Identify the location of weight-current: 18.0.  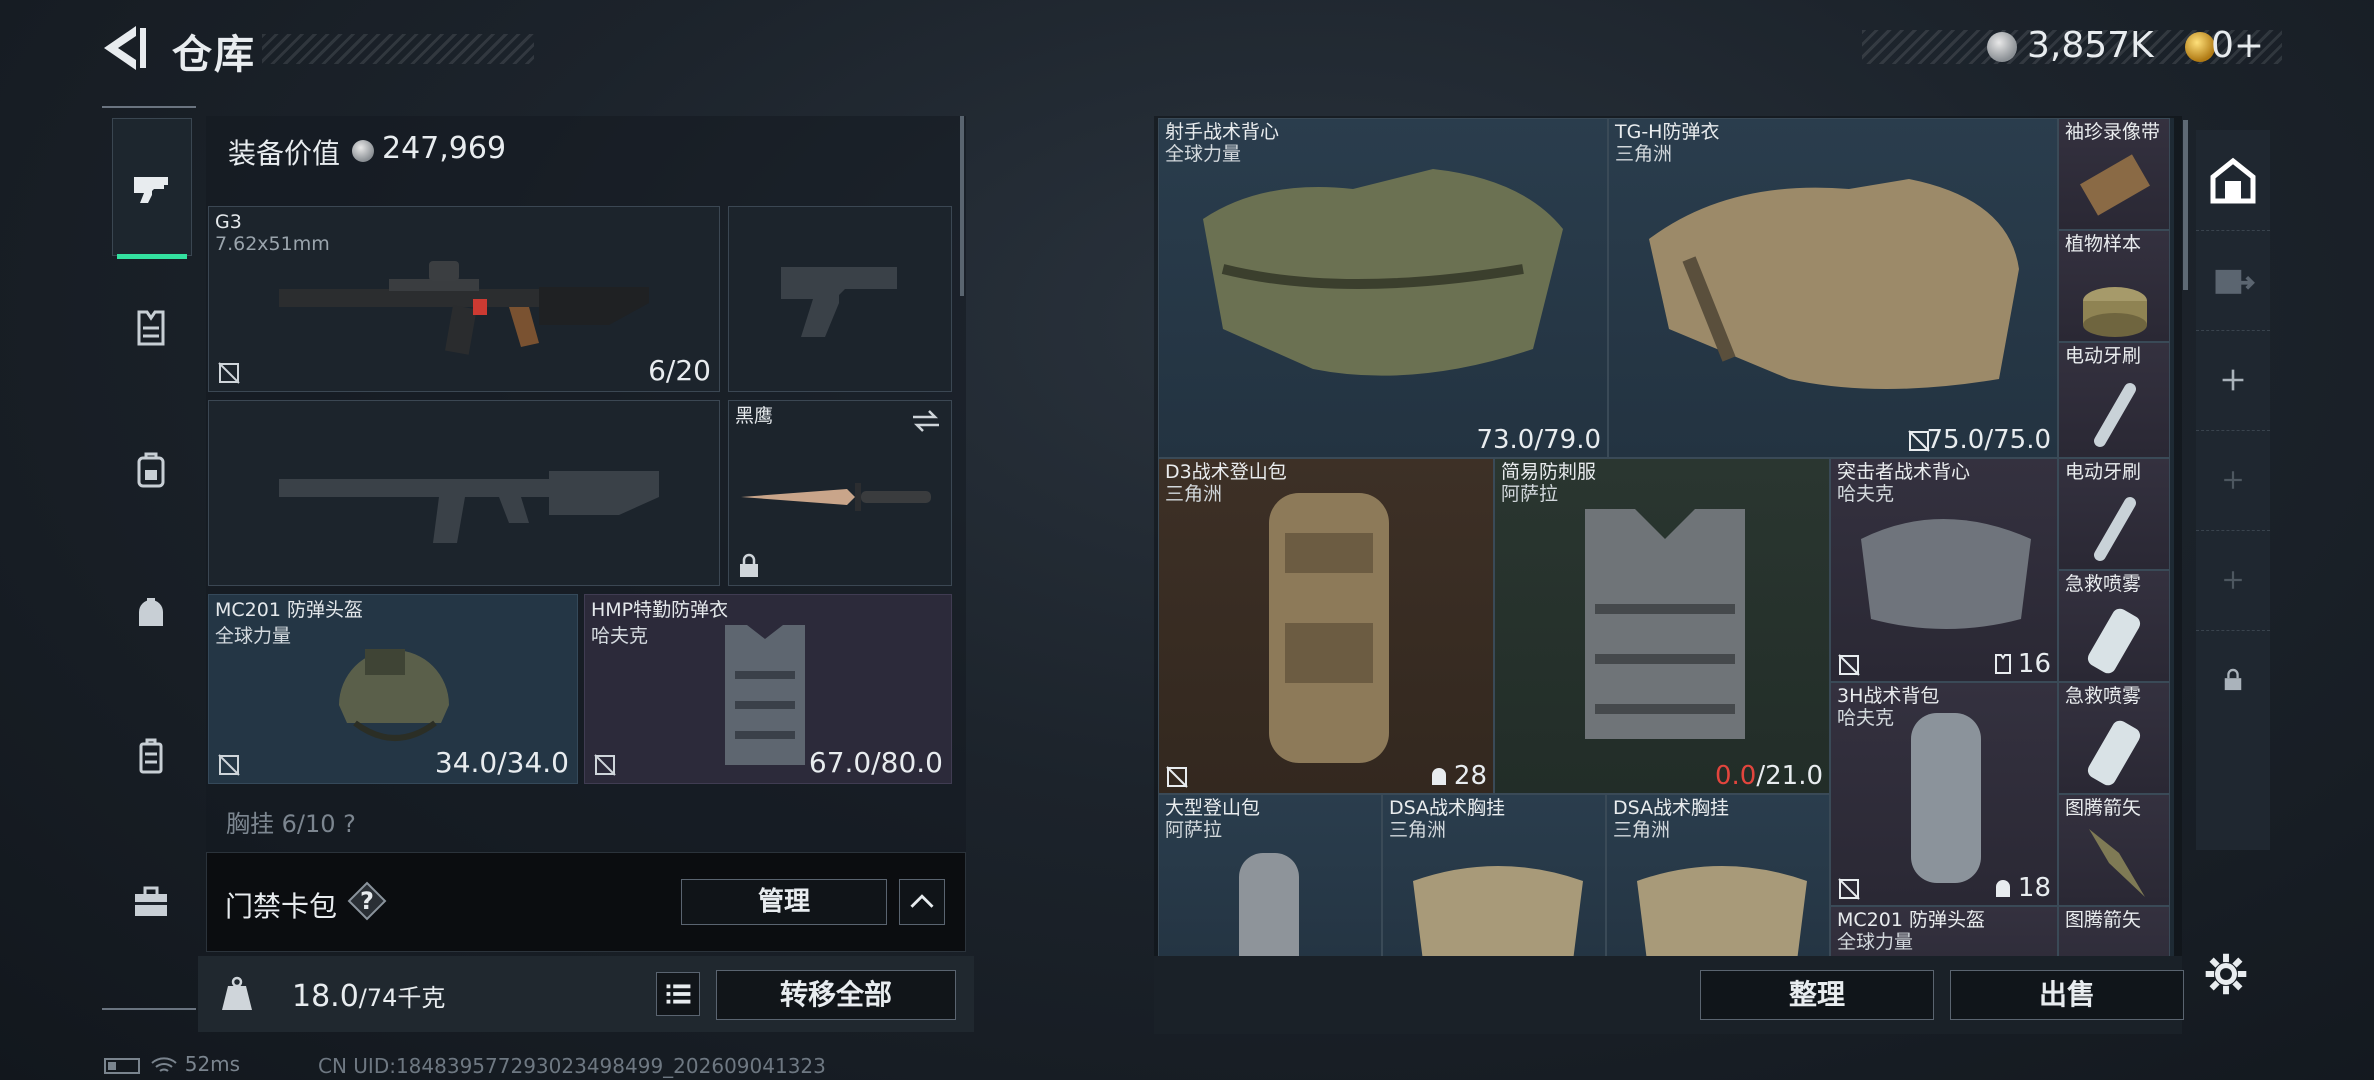
(325, 996).